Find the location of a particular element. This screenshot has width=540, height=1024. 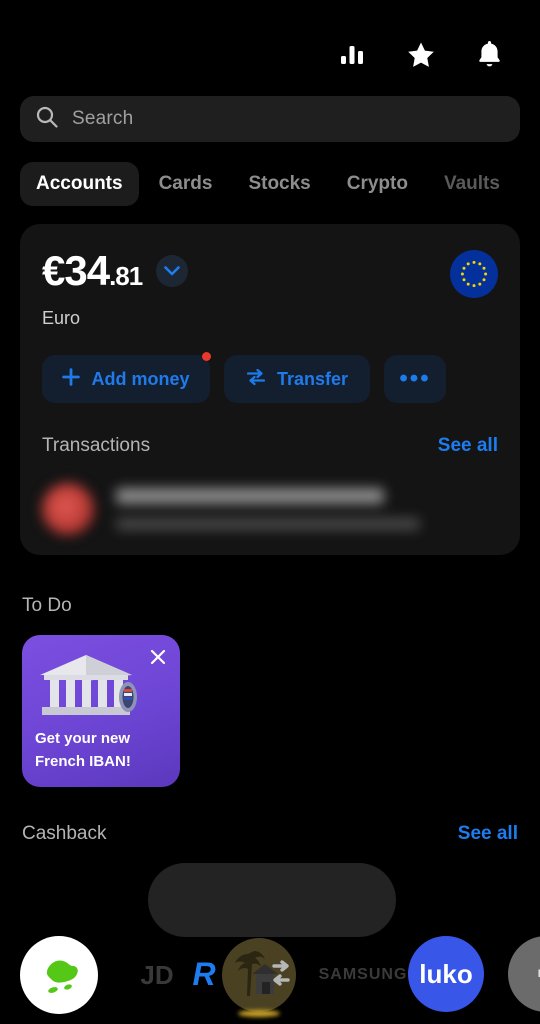

close-icon is located at coordinates (158, 657).